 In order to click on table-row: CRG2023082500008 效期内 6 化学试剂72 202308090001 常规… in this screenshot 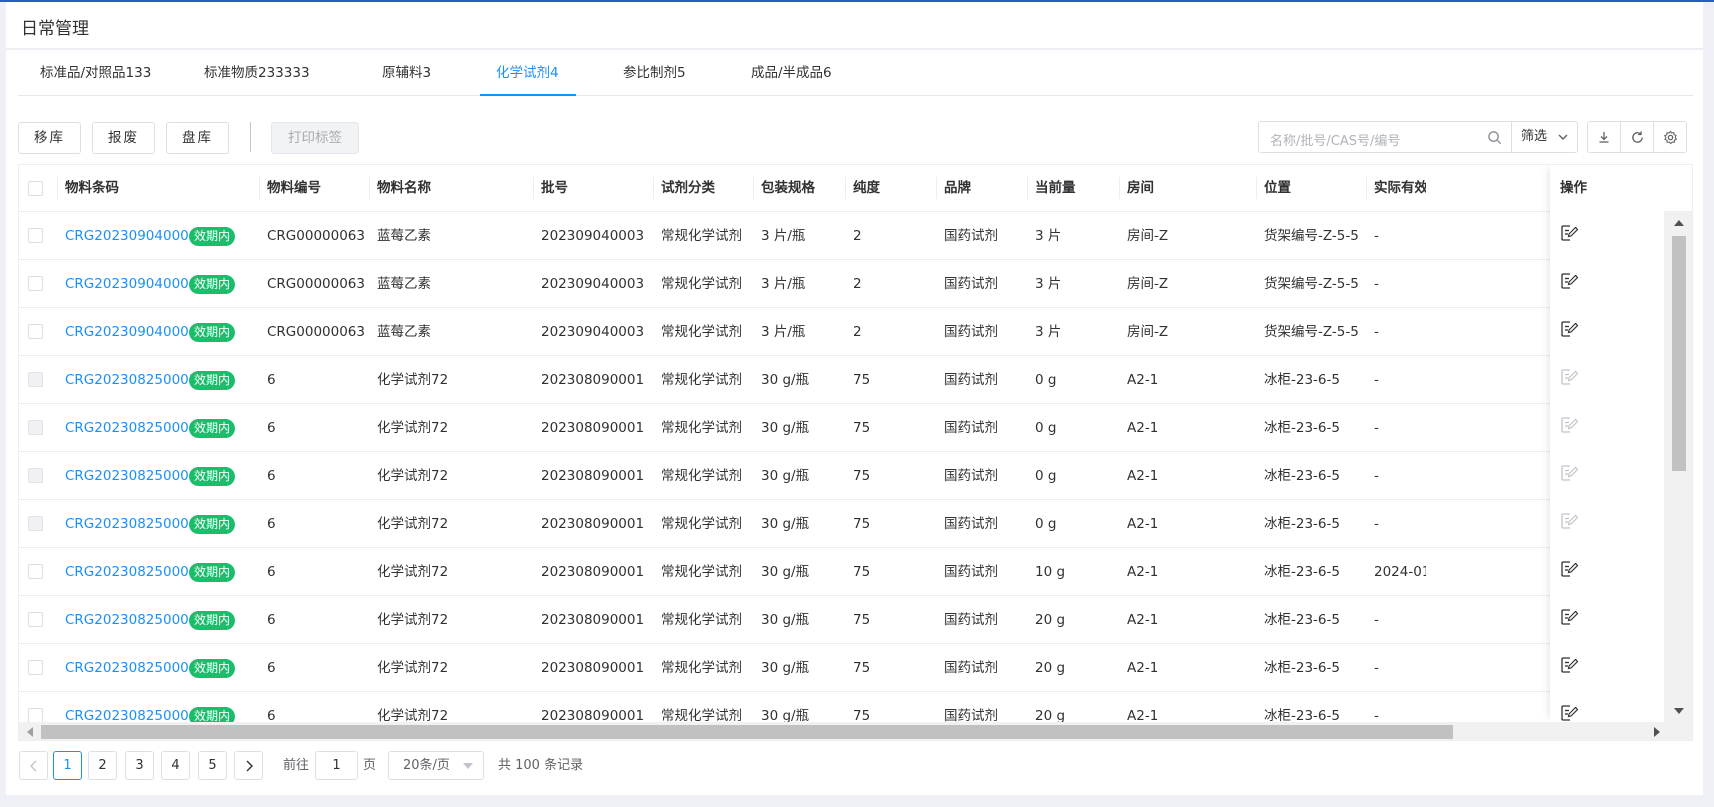, I will do `click(855, 476)`.